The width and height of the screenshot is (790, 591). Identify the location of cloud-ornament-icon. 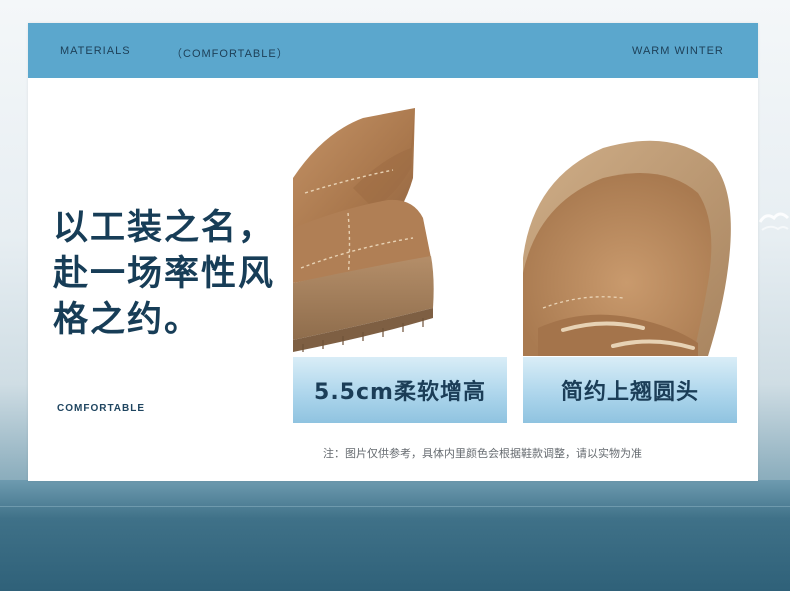
(774, 221).